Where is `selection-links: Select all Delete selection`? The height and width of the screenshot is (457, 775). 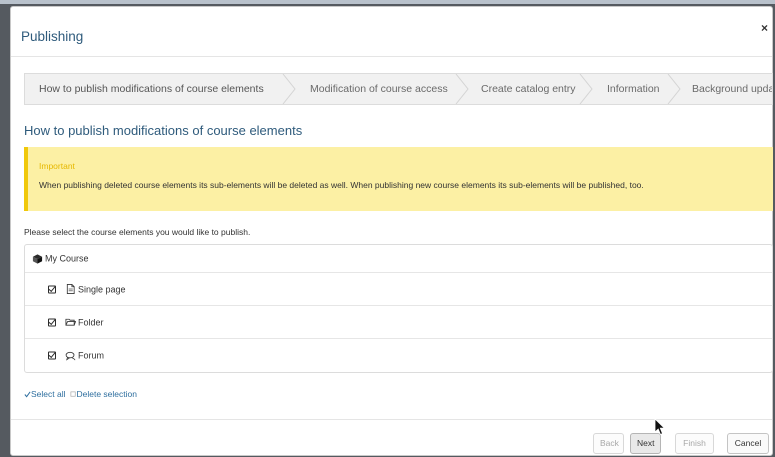 selection-links: Select all Delete selection is located at coordinates (80, 394).